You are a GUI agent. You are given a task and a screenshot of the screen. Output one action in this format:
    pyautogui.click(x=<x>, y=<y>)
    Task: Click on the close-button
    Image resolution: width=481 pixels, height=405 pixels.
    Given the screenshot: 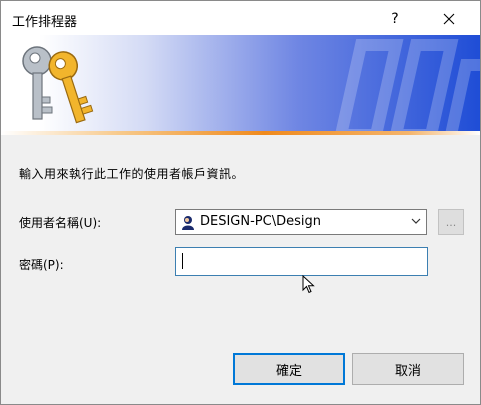 What is the action you would take?
    pyautogui.click(x=449, y=19)
    